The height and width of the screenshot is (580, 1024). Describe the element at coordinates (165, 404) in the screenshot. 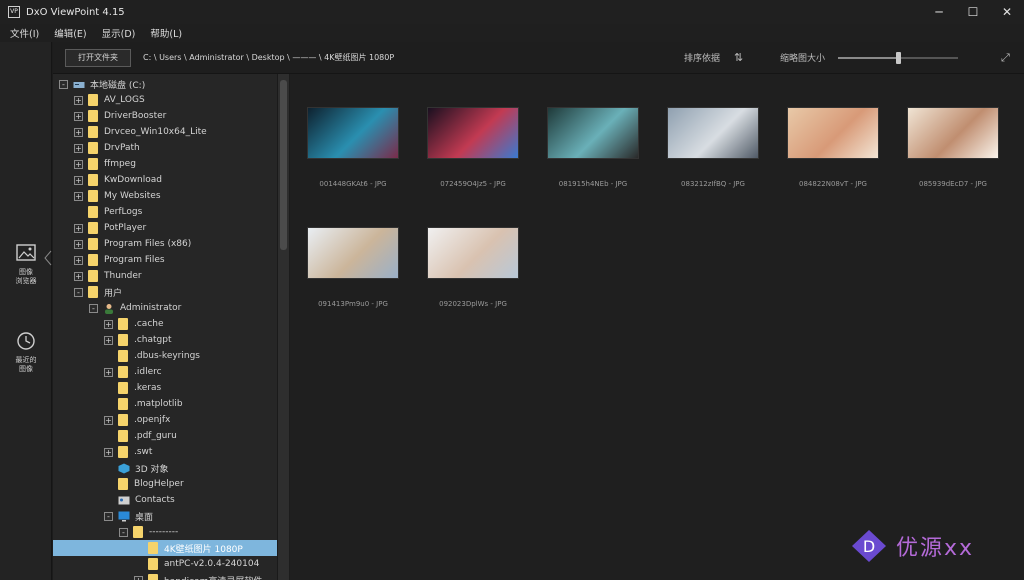

I see `tree-row: .matplotlib` at that location.